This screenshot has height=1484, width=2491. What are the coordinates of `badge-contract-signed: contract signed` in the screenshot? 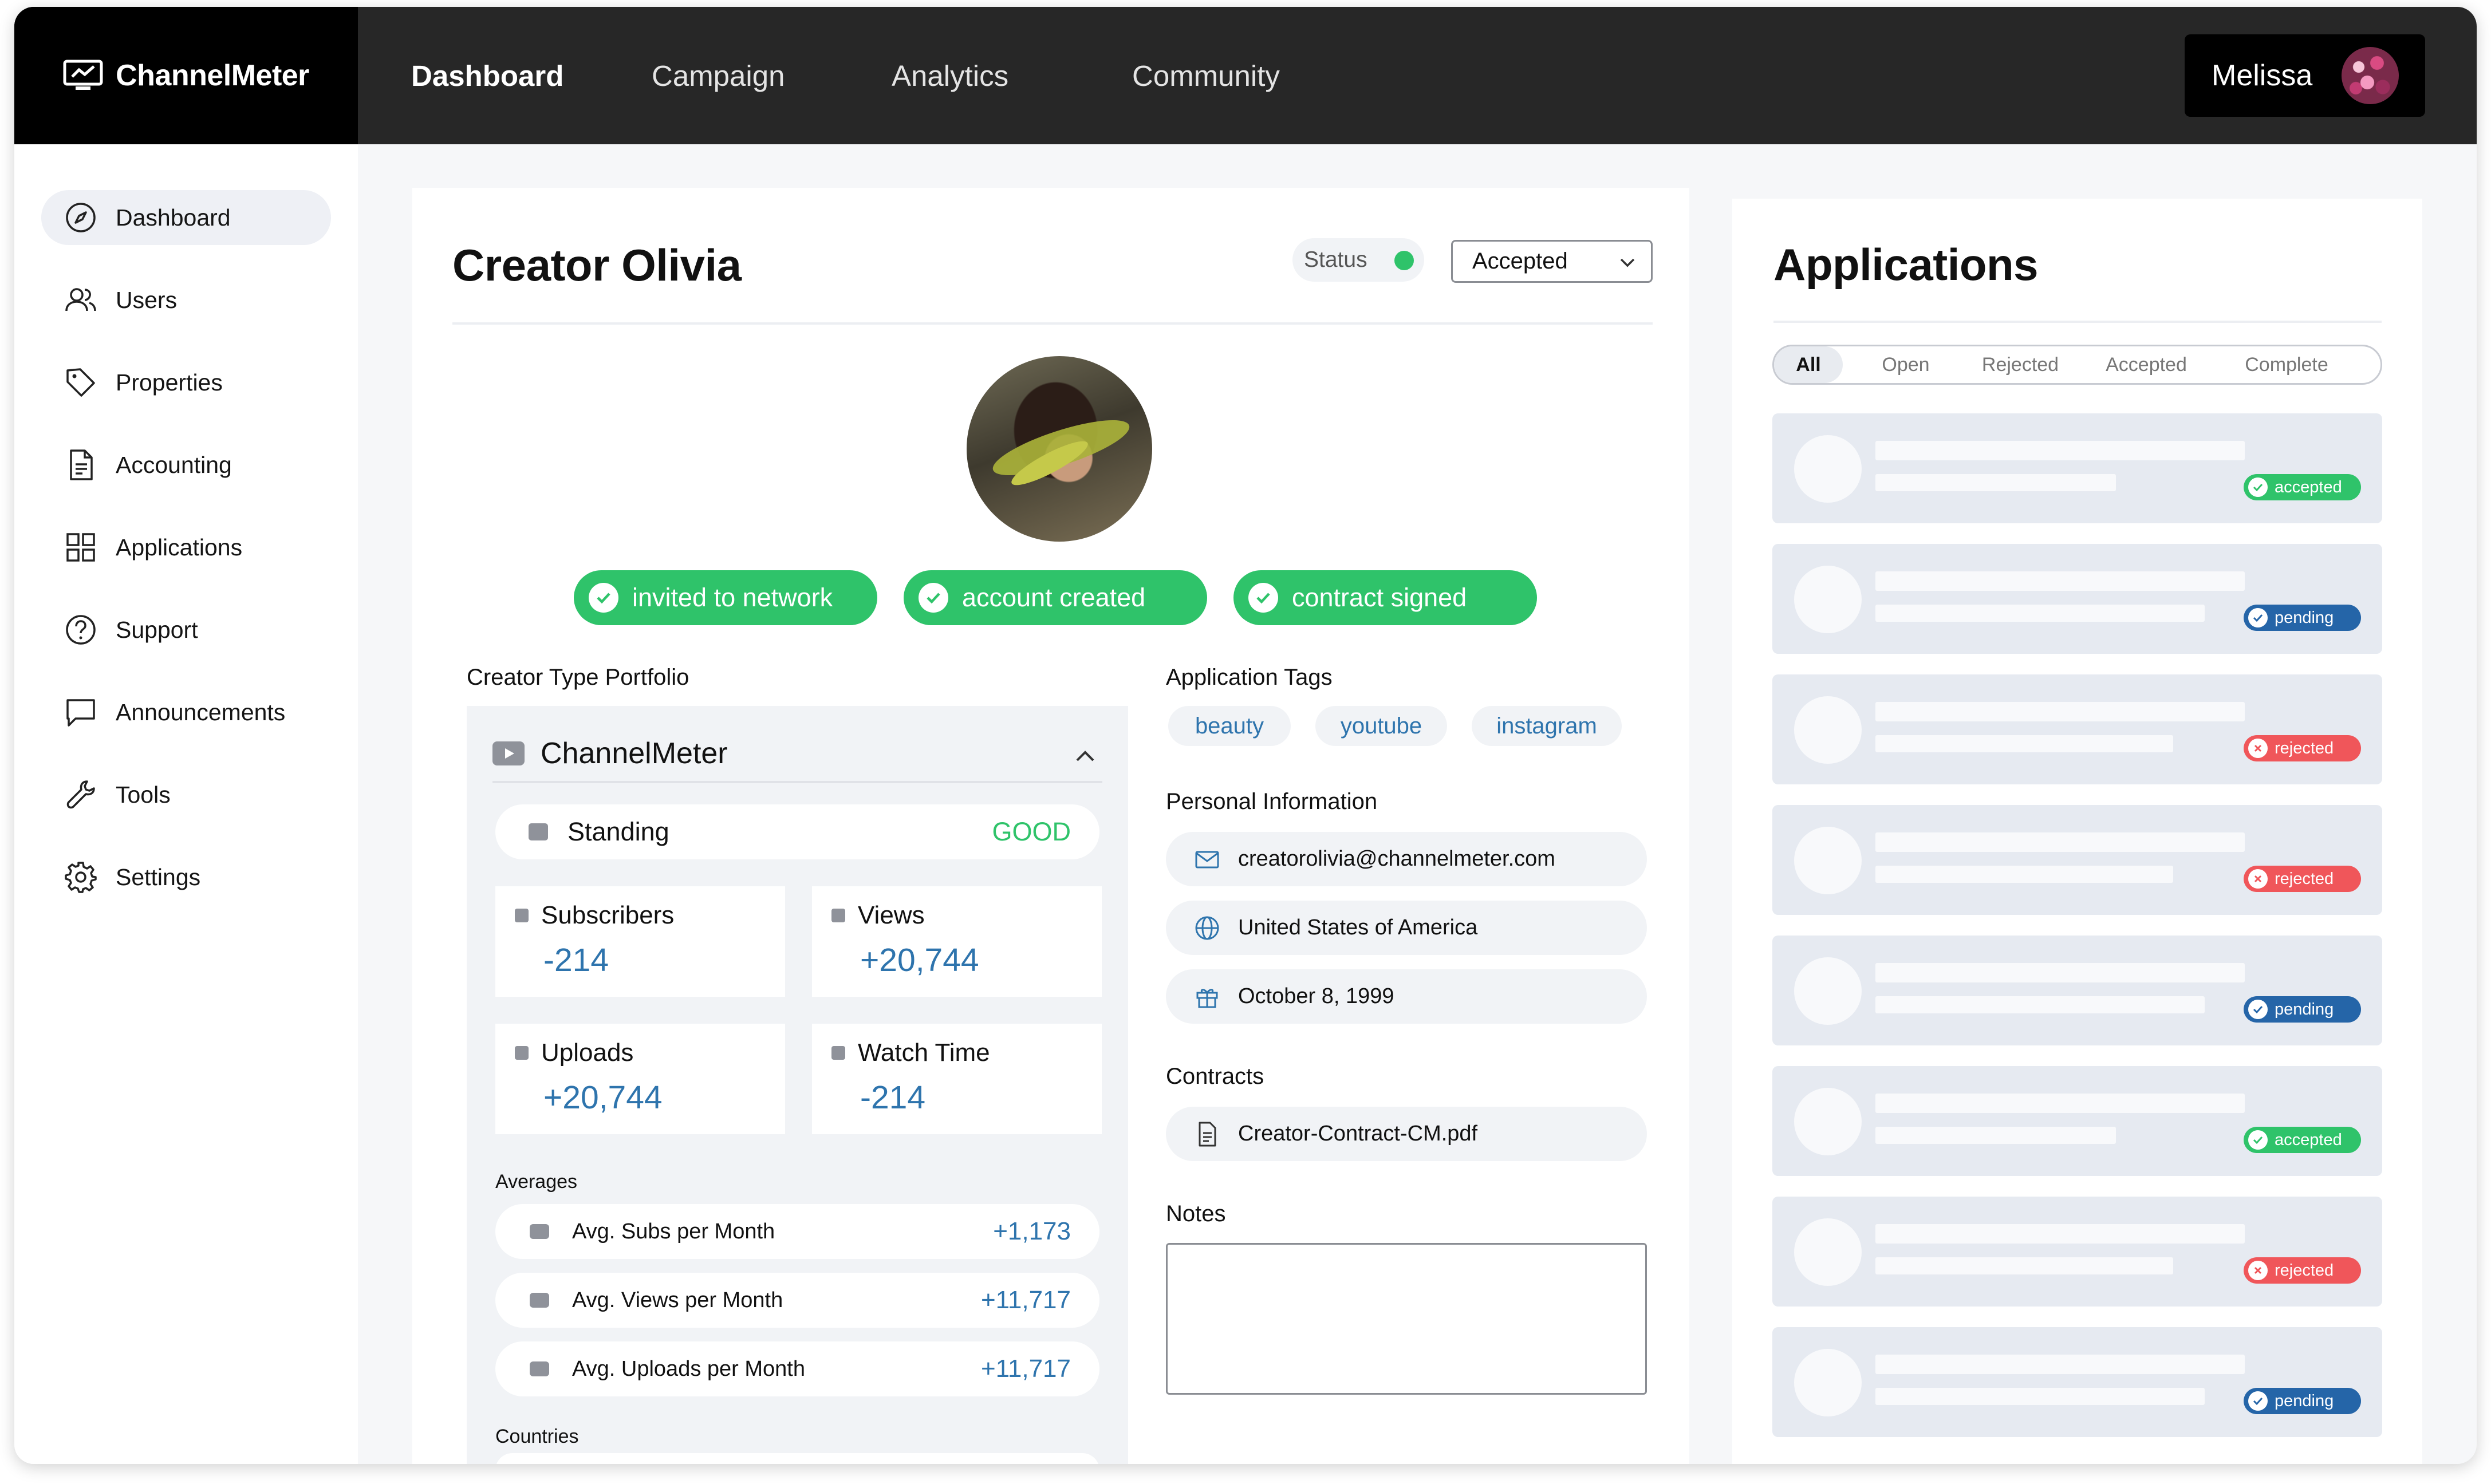 It's located at (1385, 597).